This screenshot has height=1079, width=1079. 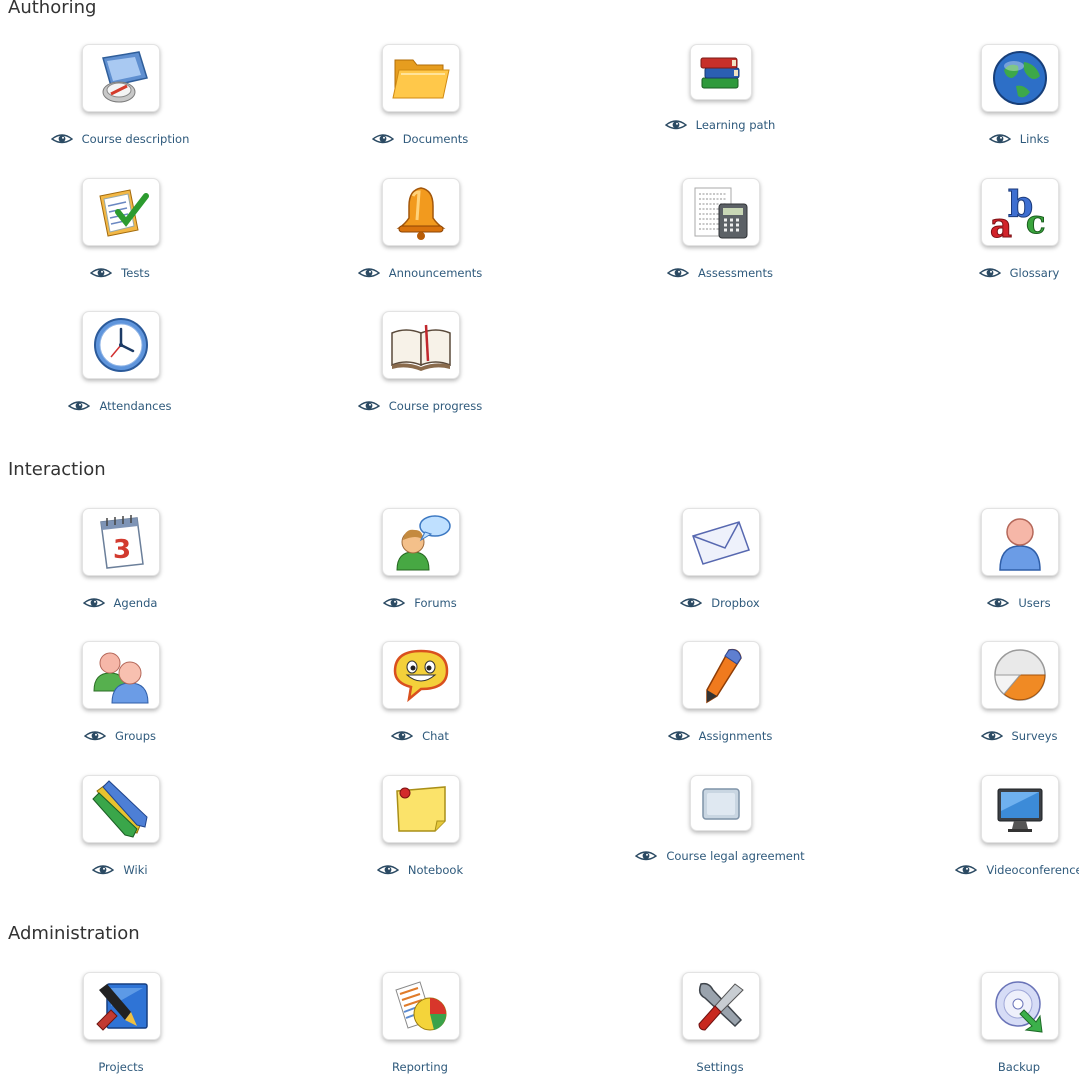 What do you see at coordinates (421, 347) in the screenshot?
I see `open-book-icon` at bounding box center [421, 347].